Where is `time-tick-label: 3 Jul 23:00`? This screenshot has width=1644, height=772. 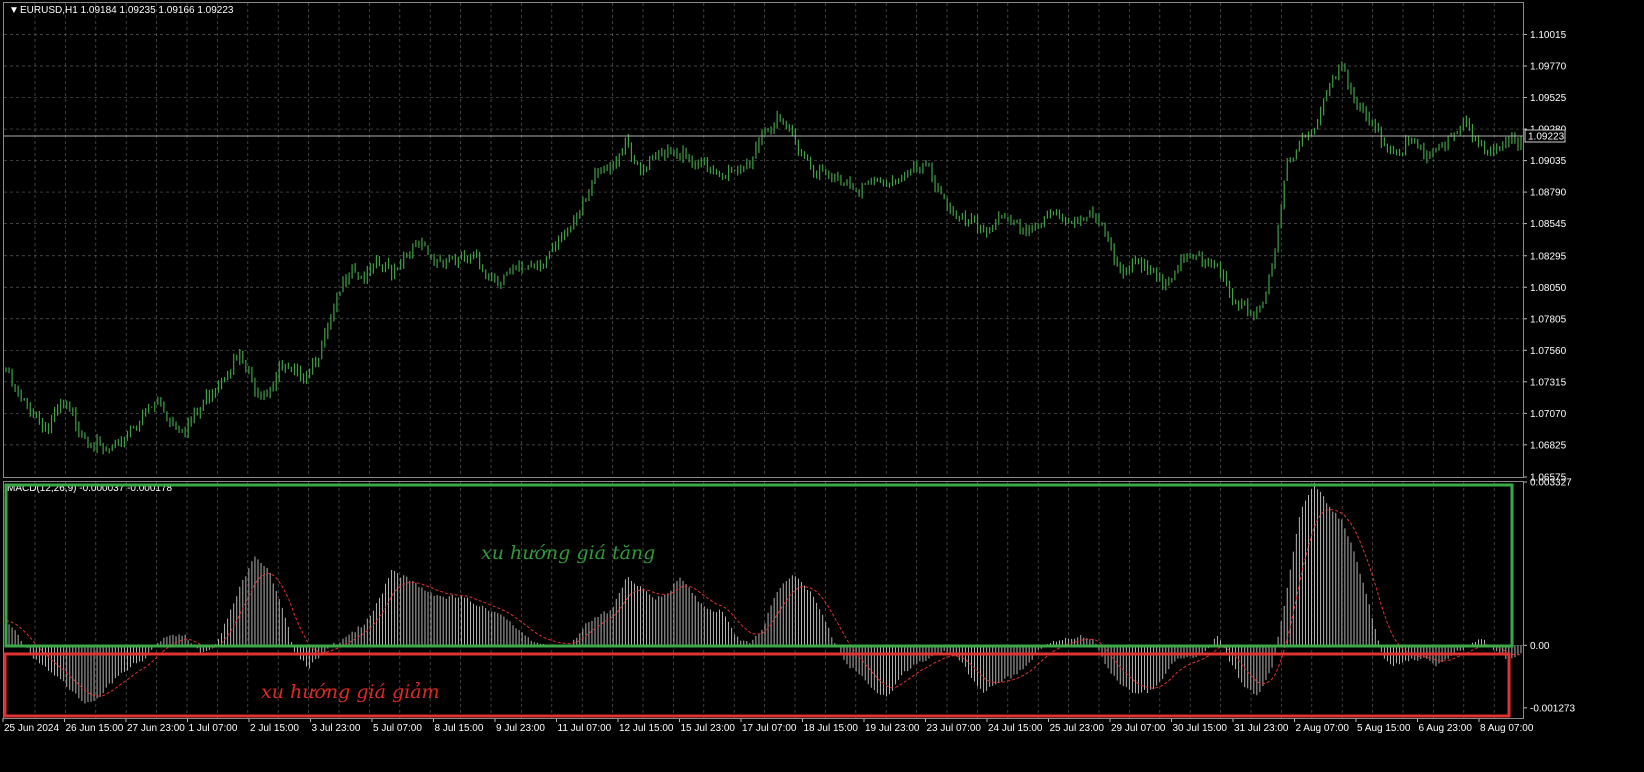
time-tick-label: 3 Jul 23:00 is located at coordinates (336, 728).